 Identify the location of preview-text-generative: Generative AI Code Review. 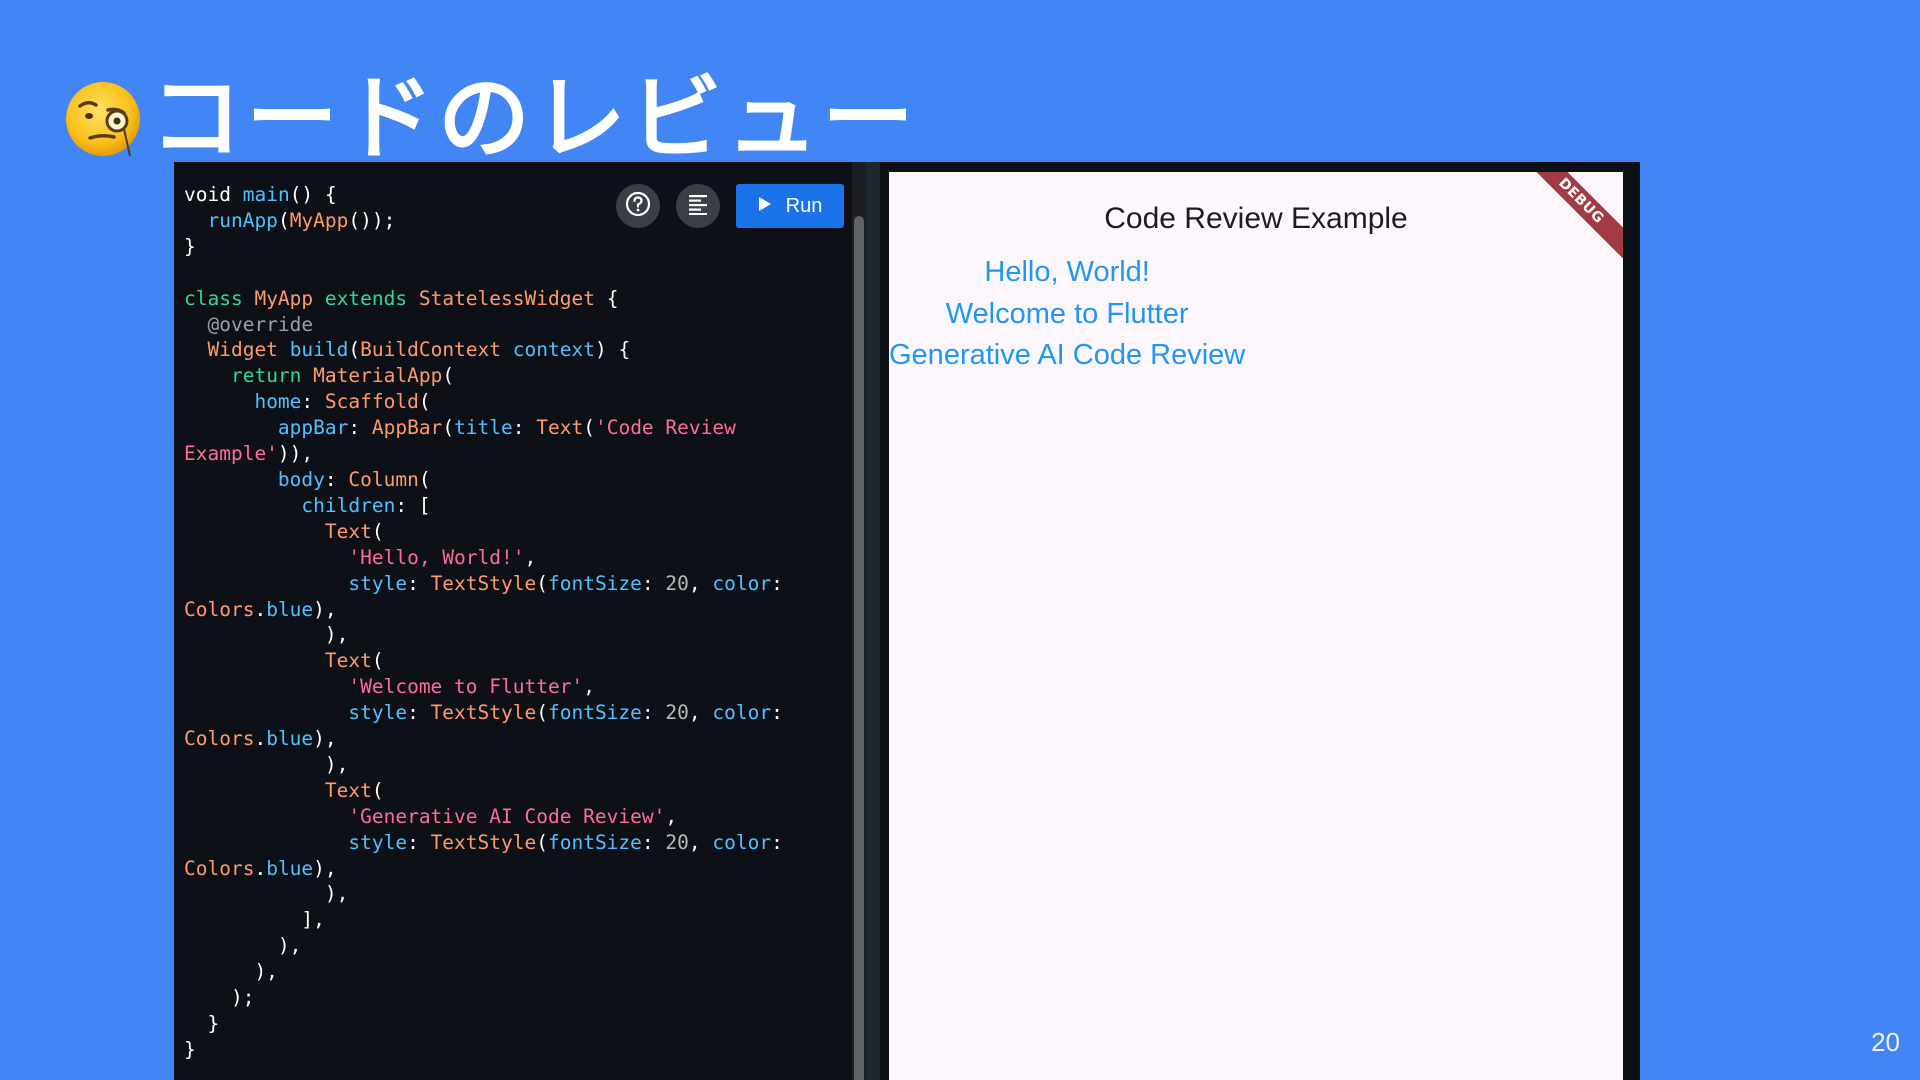
(1067, 355).